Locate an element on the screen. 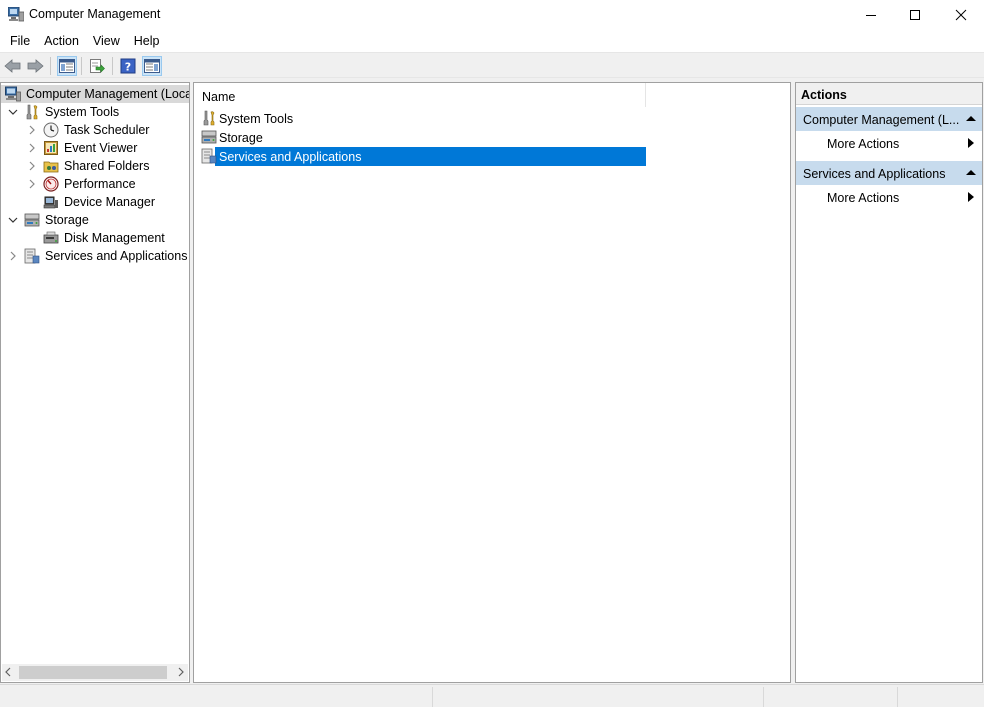 The height and width of the screenshot is (707, 984). close-button is located at coordinates (961, 15).